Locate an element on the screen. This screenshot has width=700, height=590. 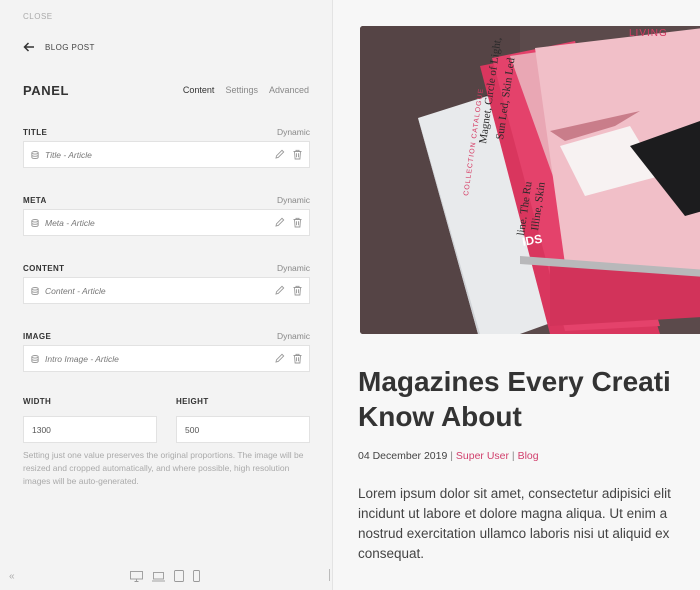
tablet-icon is located at coordinates (179, 576).